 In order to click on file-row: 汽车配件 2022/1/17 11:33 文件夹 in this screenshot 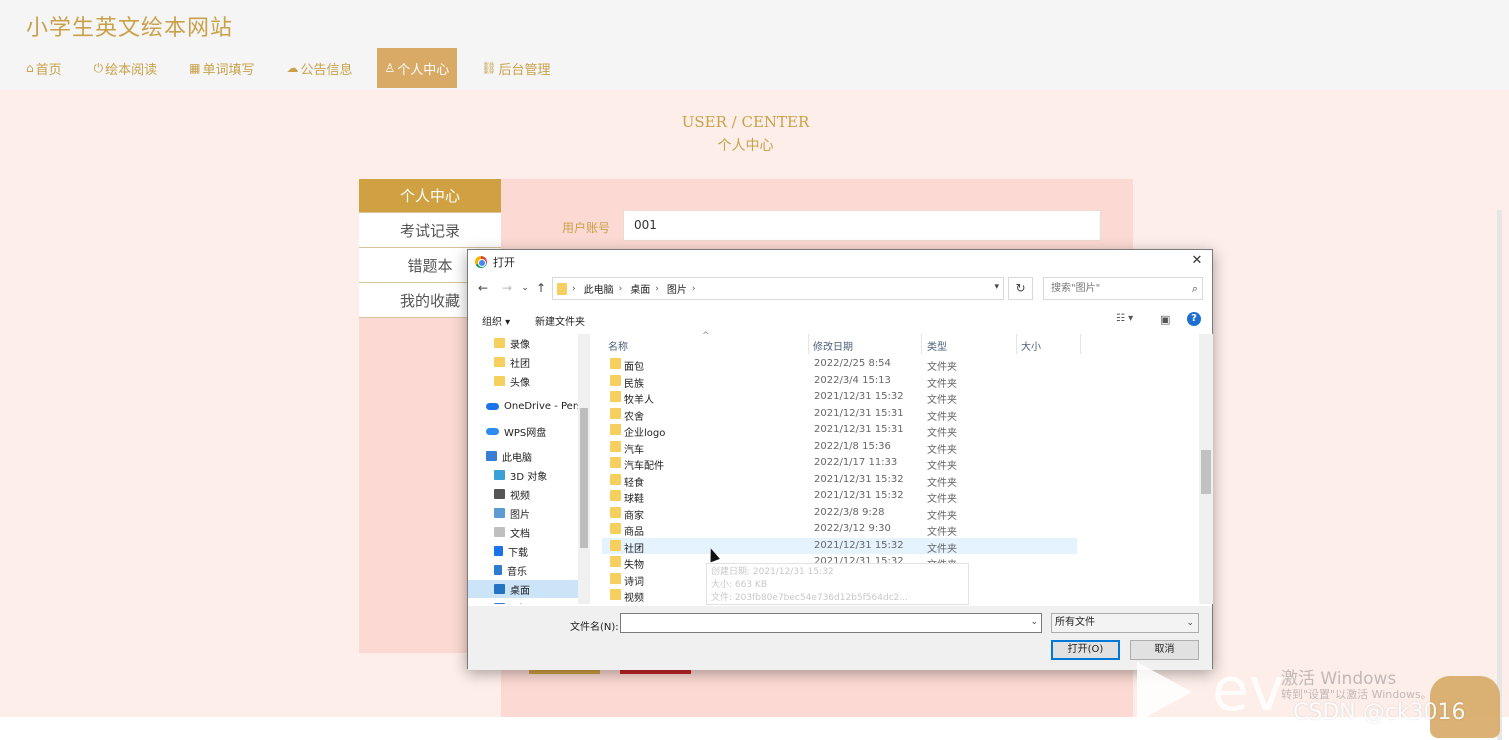, I will do `click(839, 463)`.